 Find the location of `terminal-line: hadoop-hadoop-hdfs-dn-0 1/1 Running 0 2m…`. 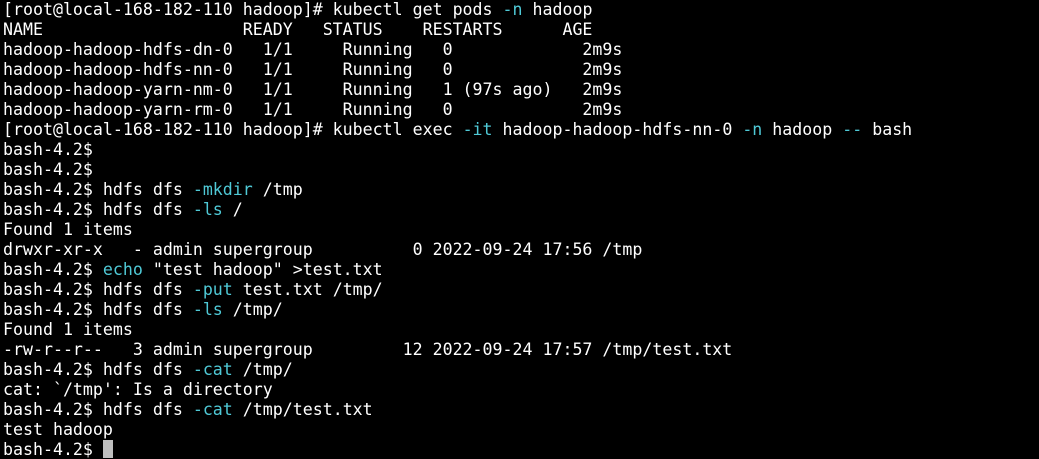

terminal-line: hadoop-hadoop-hdfs-dn-0 1/1 Running 0 2m… is located at coordinates (521, 50).